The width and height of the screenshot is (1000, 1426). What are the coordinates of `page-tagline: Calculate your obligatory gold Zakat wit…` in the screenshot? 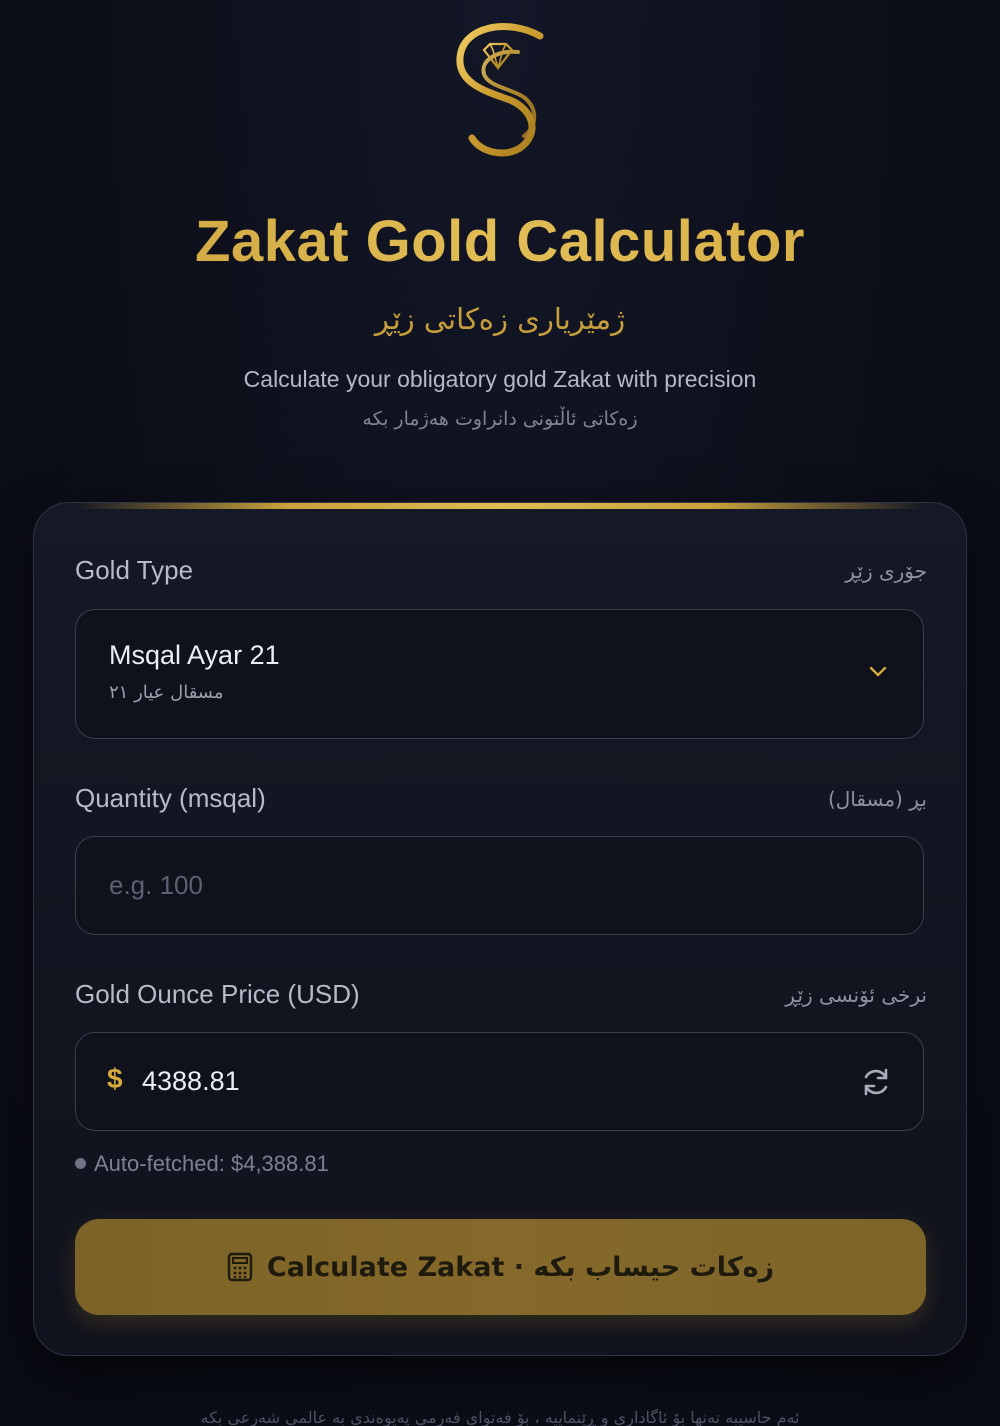 It's located at (500, 379).